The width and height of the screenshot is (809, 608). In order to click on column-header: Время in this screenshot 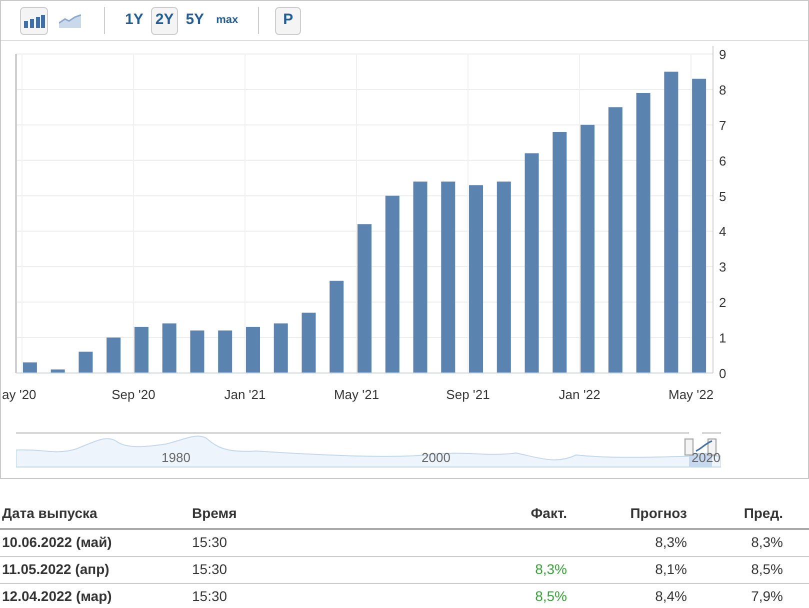, I will do `click(334, 514)`.